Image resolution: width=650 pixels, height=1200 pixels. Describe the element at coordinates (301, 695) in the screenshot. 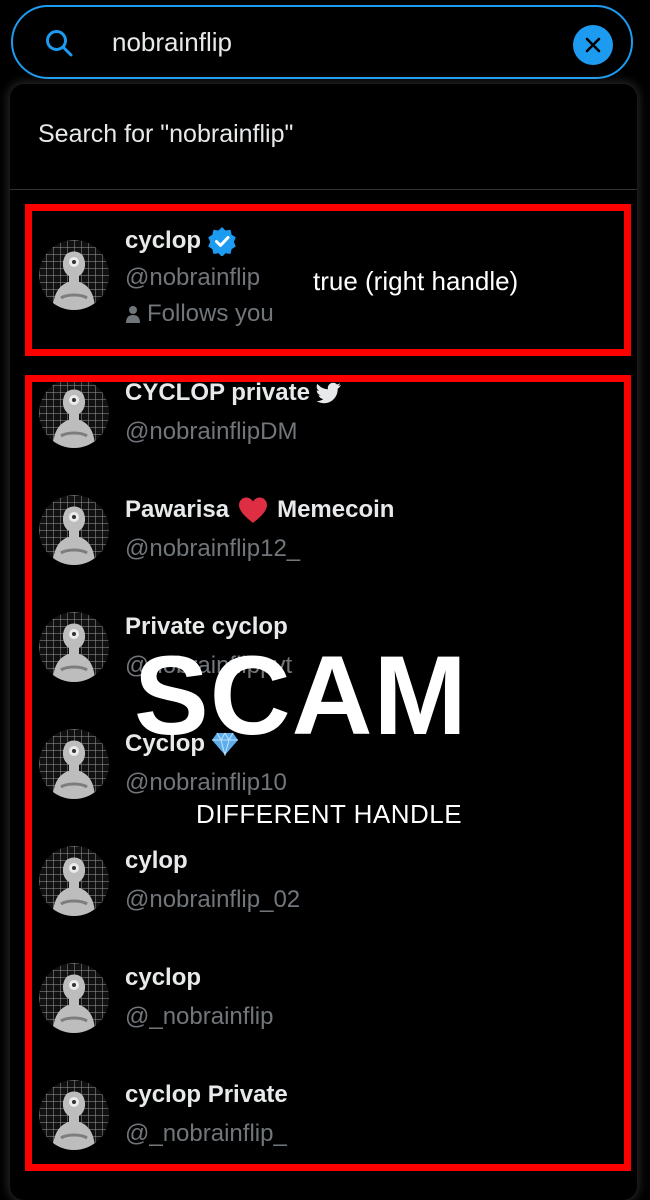

I see `annotation-scam: SCAM` at that location.